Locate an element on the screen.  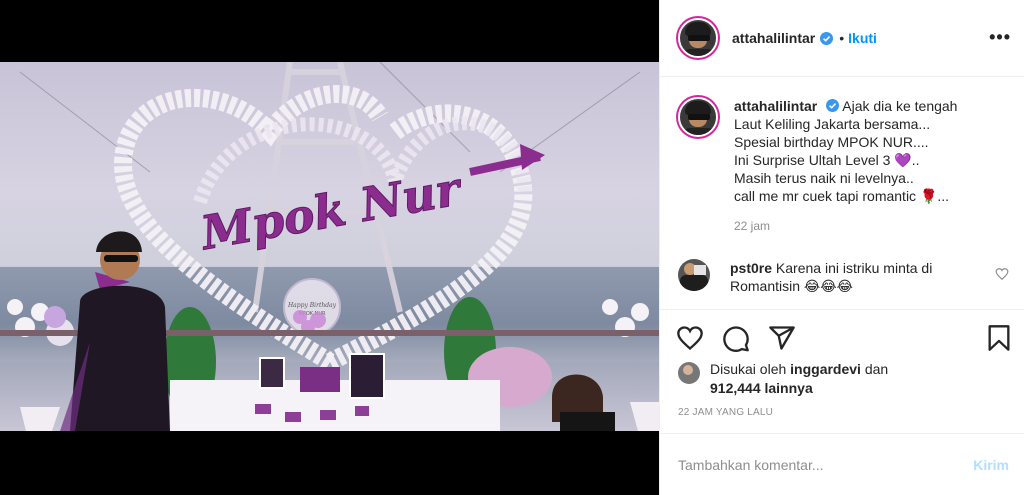
likes-middle: dan is located at coordinates (876, 369).